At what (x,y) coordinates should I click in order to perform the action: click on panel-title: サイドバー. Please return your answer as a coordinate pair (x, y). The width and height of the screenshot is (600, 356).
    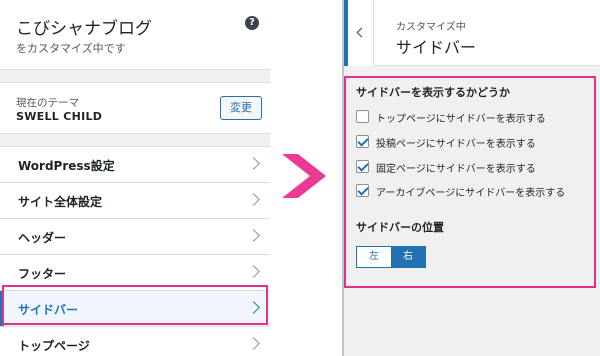
    Looking at the image, I should click on (436, 47).